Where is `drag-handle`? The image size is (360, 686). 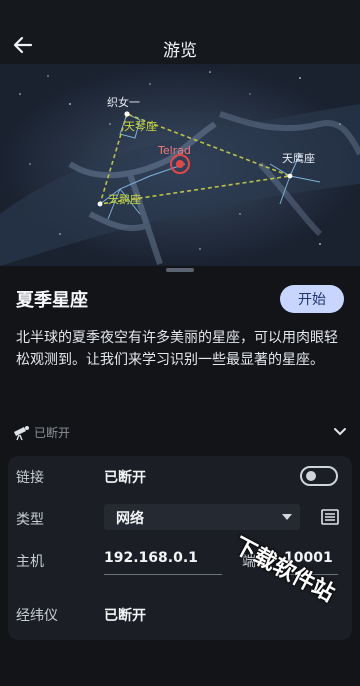
drag-handle is located at coordinates (180, 270).